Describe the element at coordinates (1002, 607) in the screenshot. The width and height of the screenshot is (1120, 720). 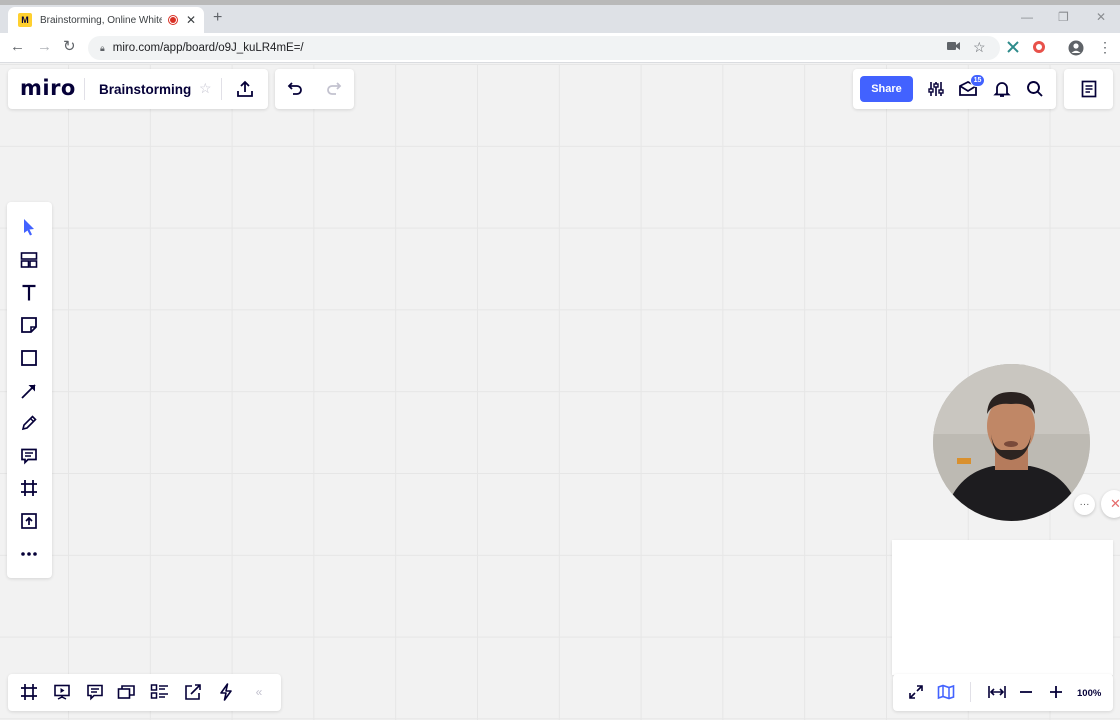
I see `minimap-panel` at that location.